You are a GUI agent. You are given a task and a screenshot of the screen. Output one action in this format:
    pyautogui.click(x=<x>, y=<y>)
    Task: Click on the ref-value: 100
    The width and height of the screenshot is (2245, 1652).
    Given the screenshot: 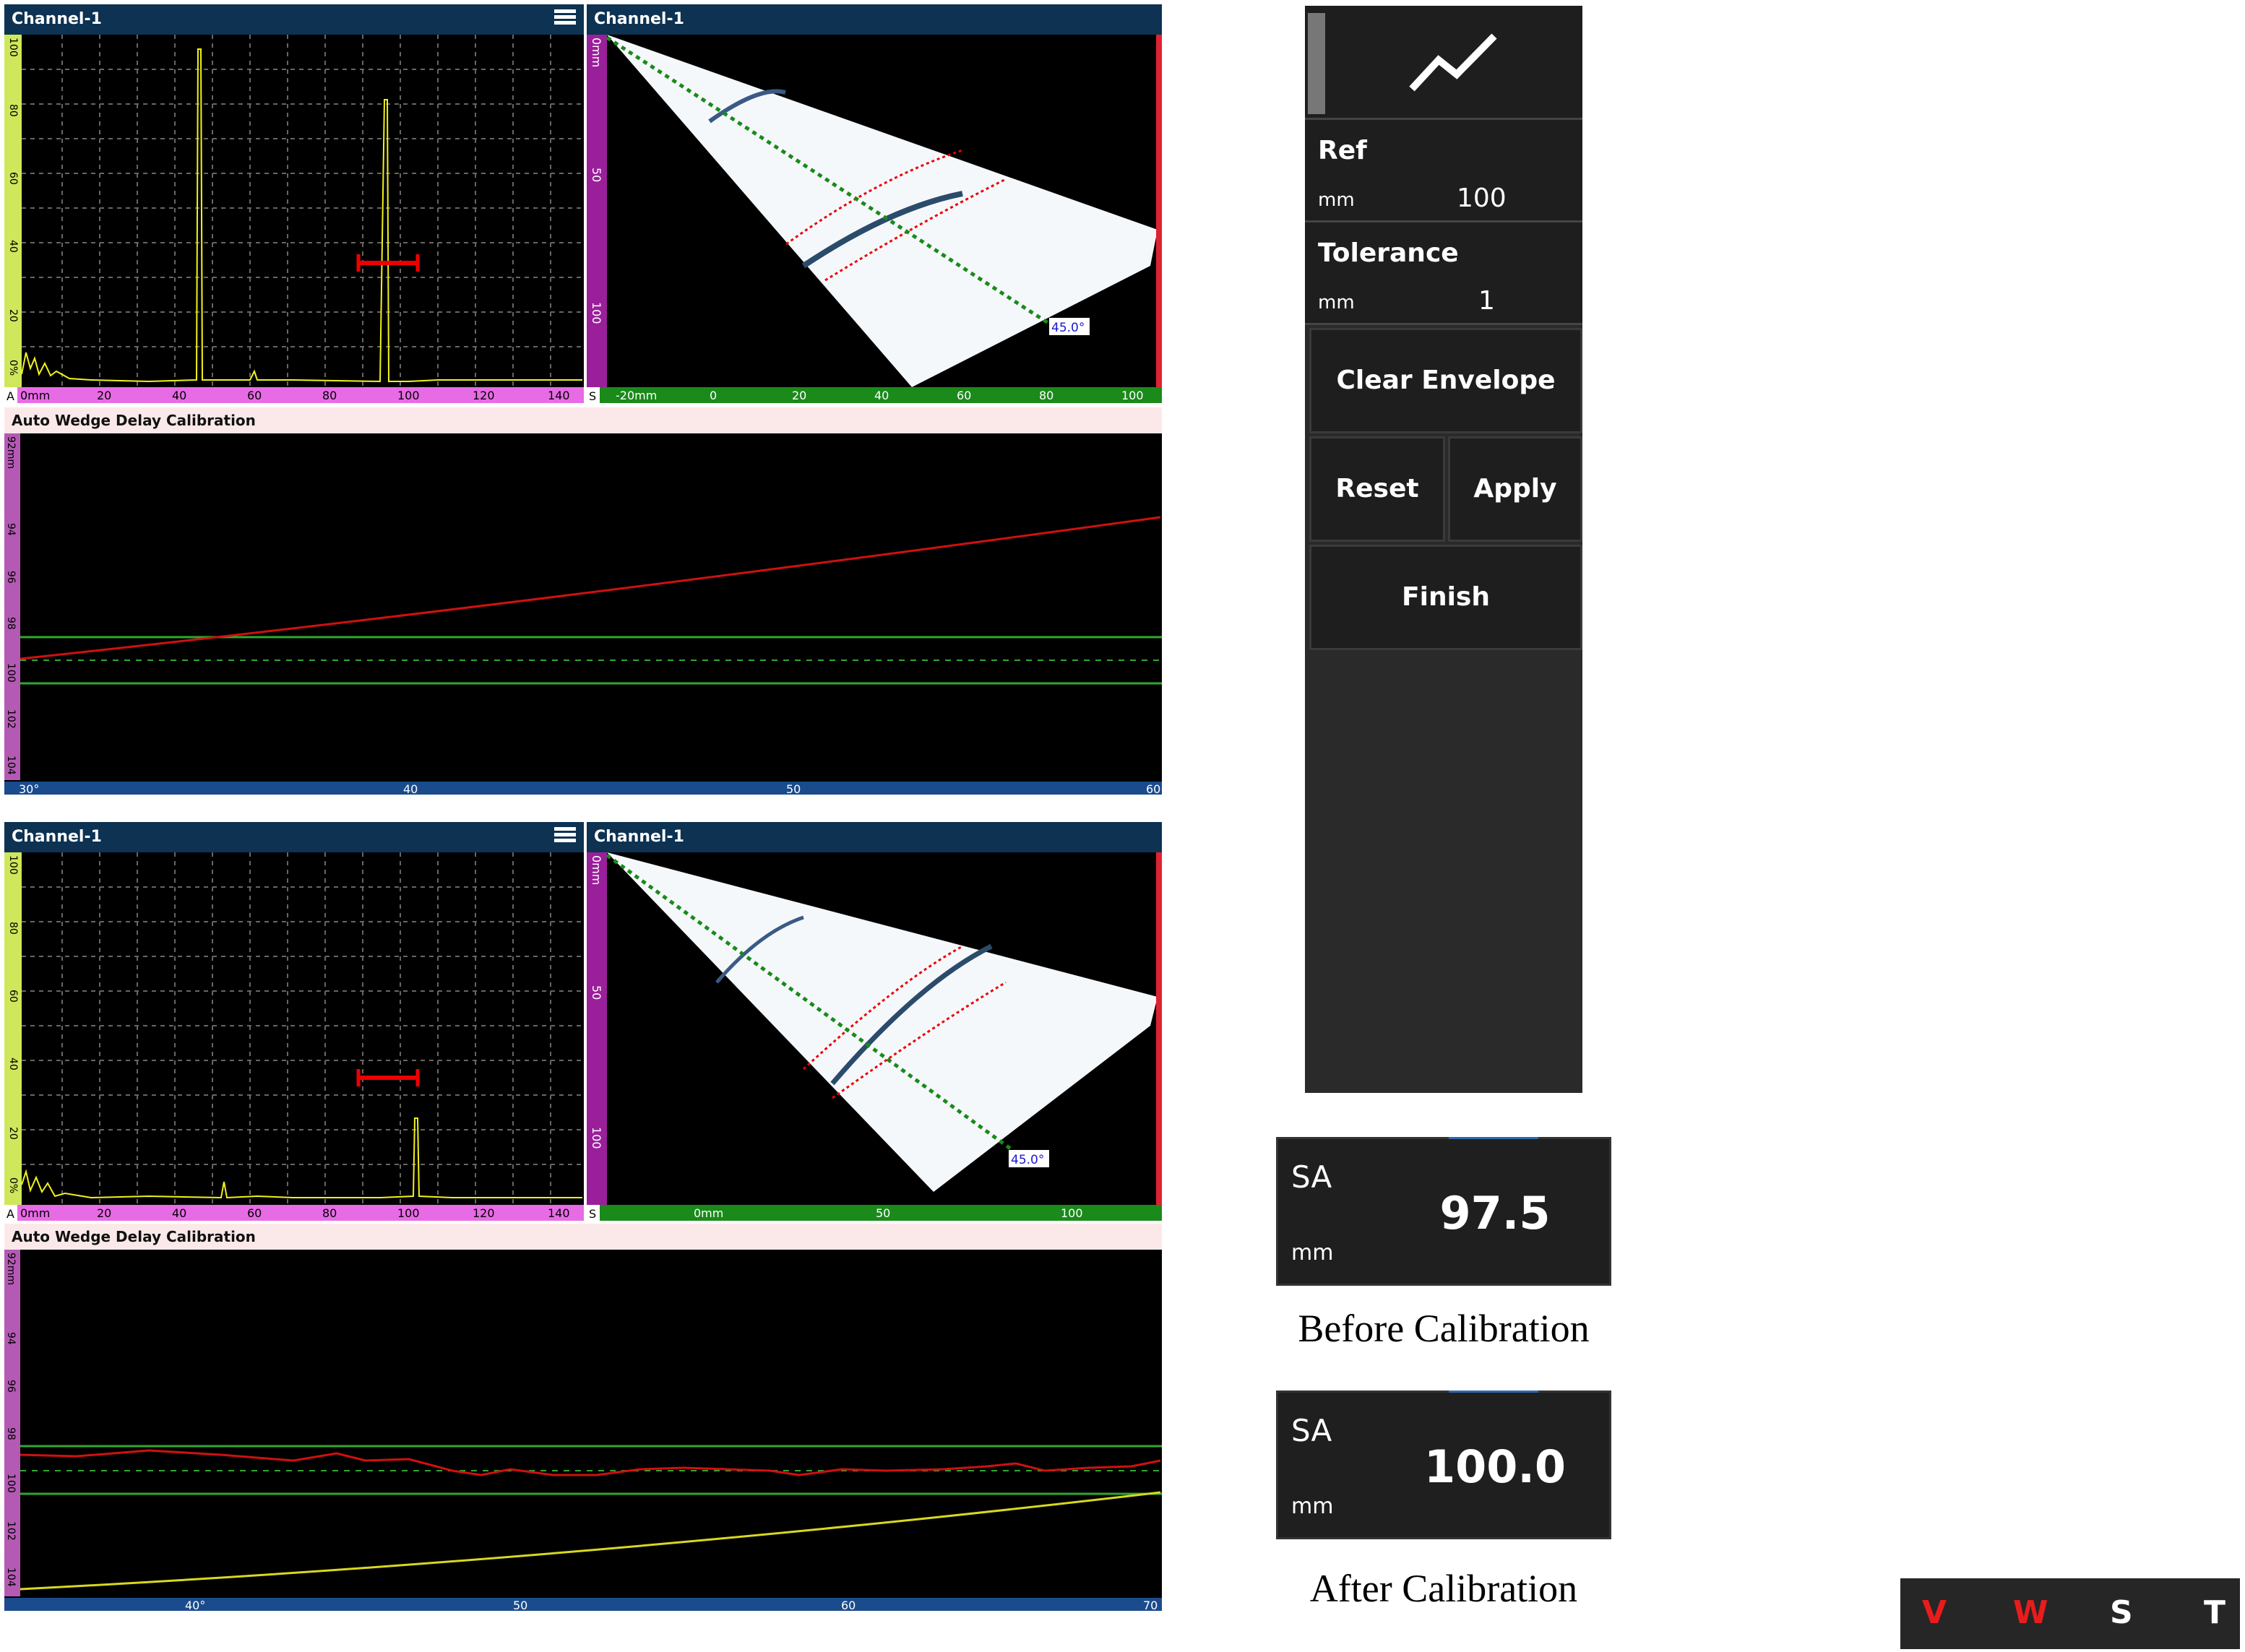 What is the action you would take?
    pyautogui.click(x=1482, y=198)
    